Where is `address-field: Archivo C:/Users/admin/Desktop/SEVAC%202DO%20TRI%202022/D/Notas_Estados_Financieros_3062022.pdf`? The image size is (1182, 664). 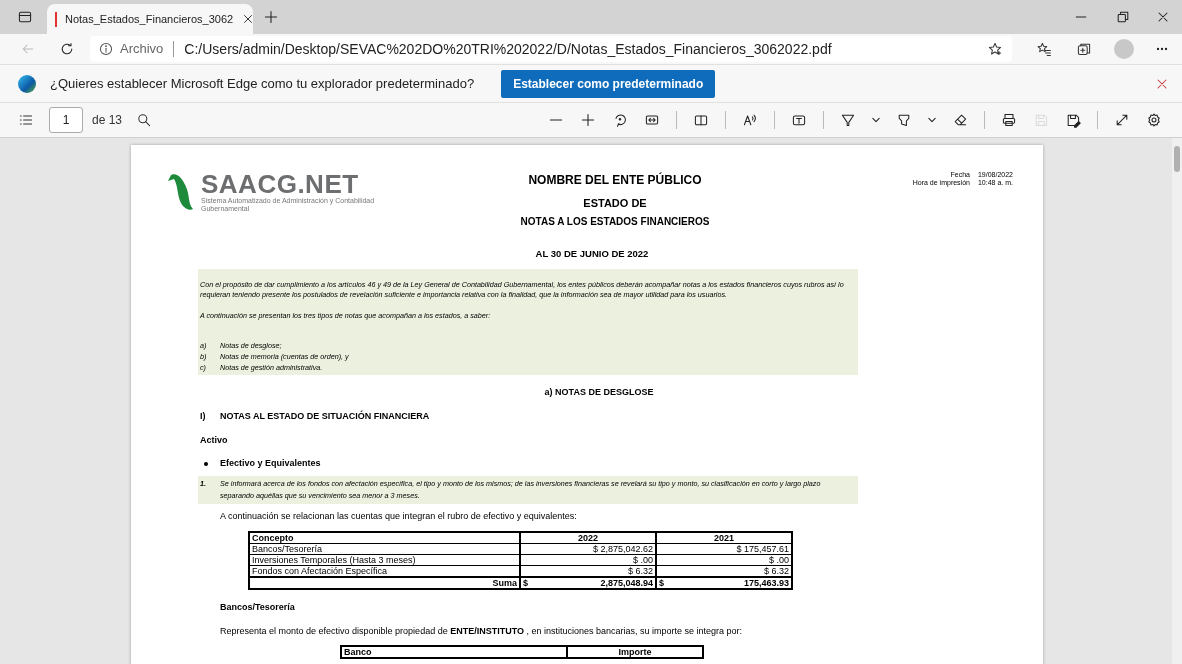
address-field: Archivo C:/Users/admin/Desktop/SEVAC%202DO%20TRI%202022/D/Notas_Estados_Financieros_3062022.pdf is located at coordinates (551, 49).